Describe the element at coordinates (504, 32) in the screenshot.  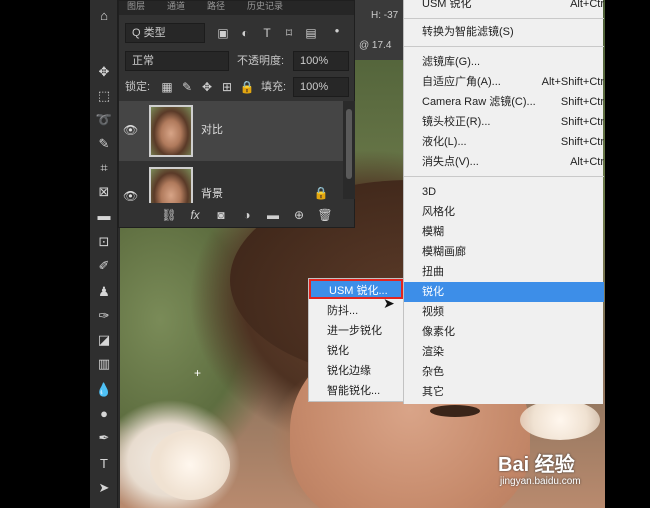
I see `menu-item-convert-smart-filter: 转换为智能滤镜(S)` at that location.